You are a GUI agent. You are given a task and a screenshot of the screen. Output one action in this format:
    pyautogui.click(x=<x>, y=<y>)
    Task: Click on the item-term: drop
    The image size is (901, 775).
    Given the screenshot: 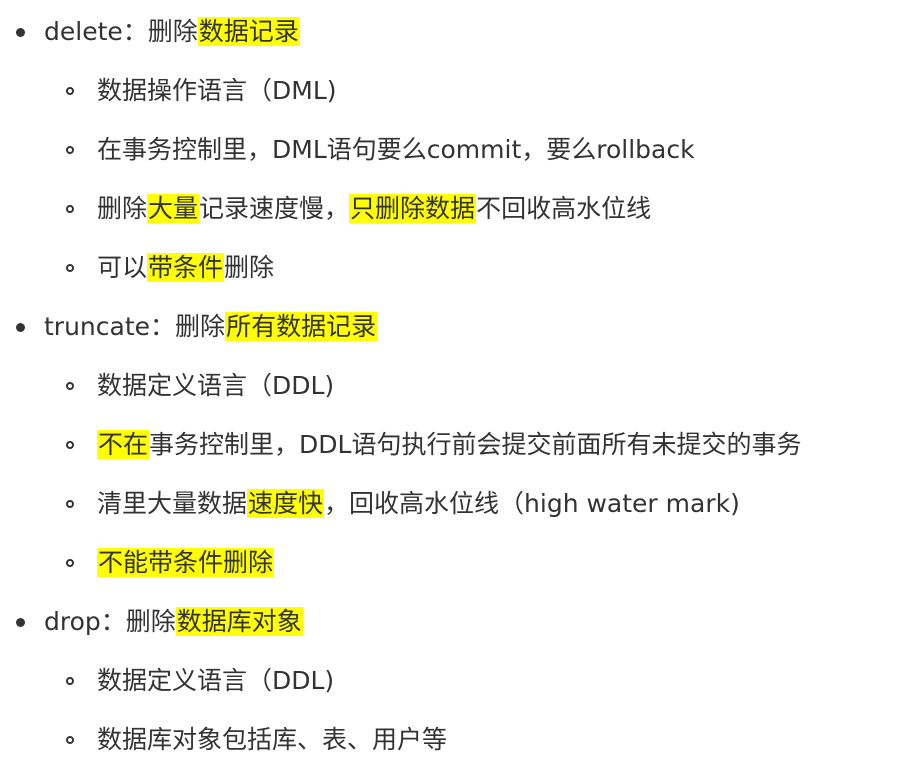 What is the action you would take?
    pyautogui.click(x=72, y=621)
    